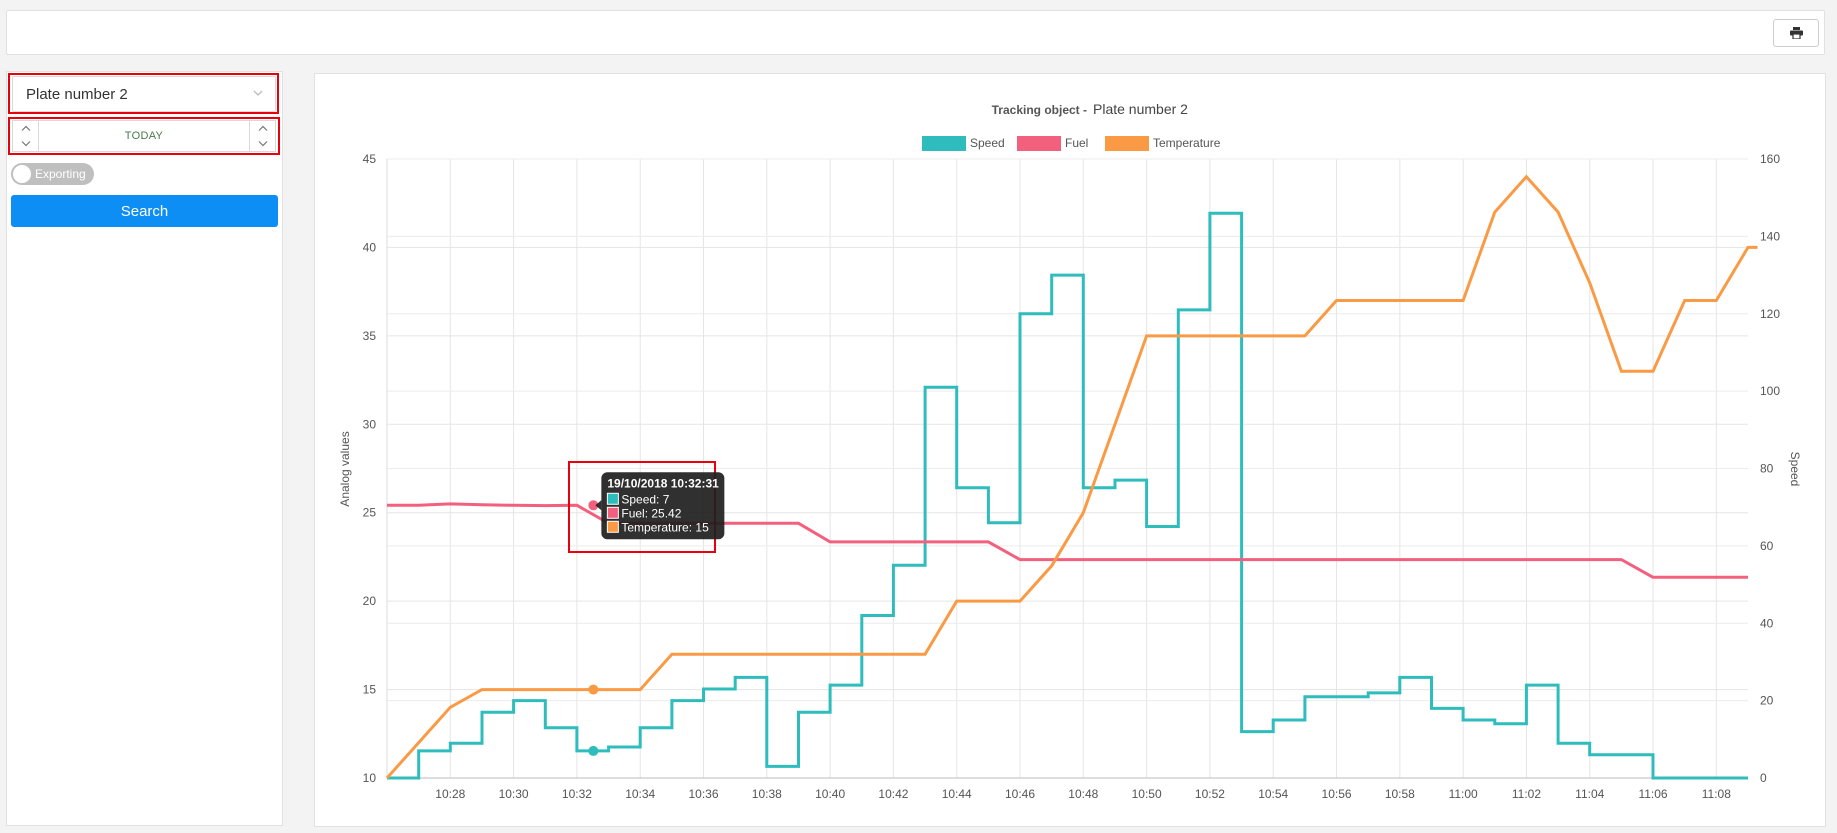 The image size is (1837, 833). Describe the element at coordinates (144, 211) in the screenshot. I see `search-button: Search` at that location.